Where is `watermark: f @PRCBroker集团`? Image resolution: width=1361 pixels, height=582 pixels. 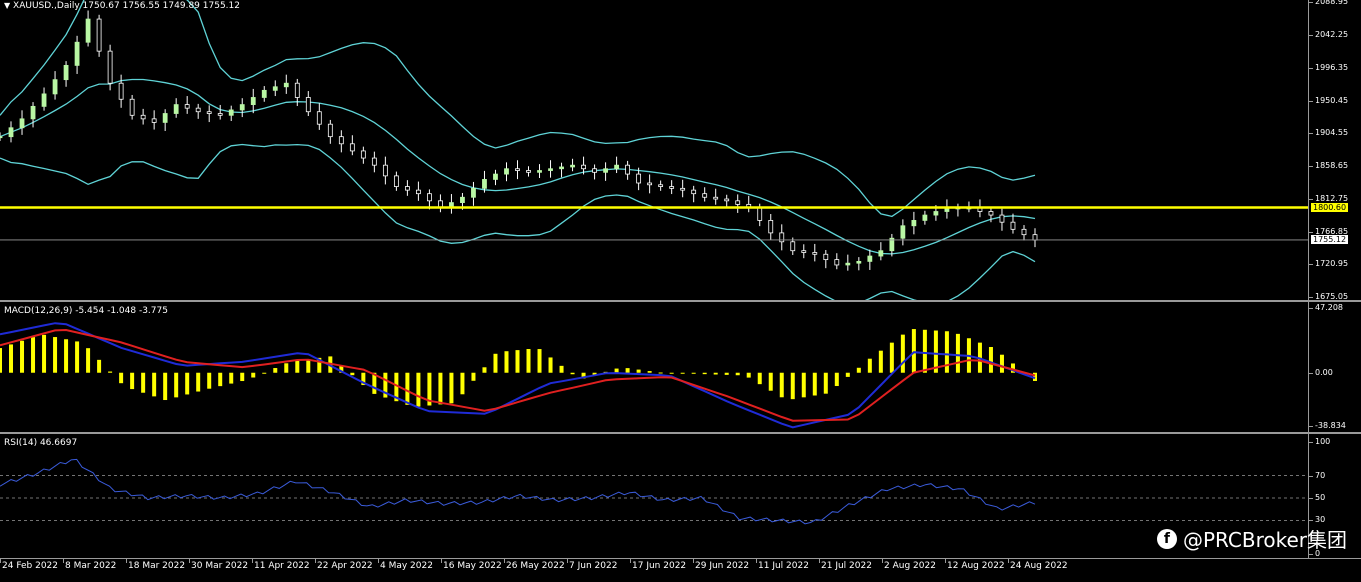 watermark: f @PRCBroker集团 is located at coordinates (1251, 538).